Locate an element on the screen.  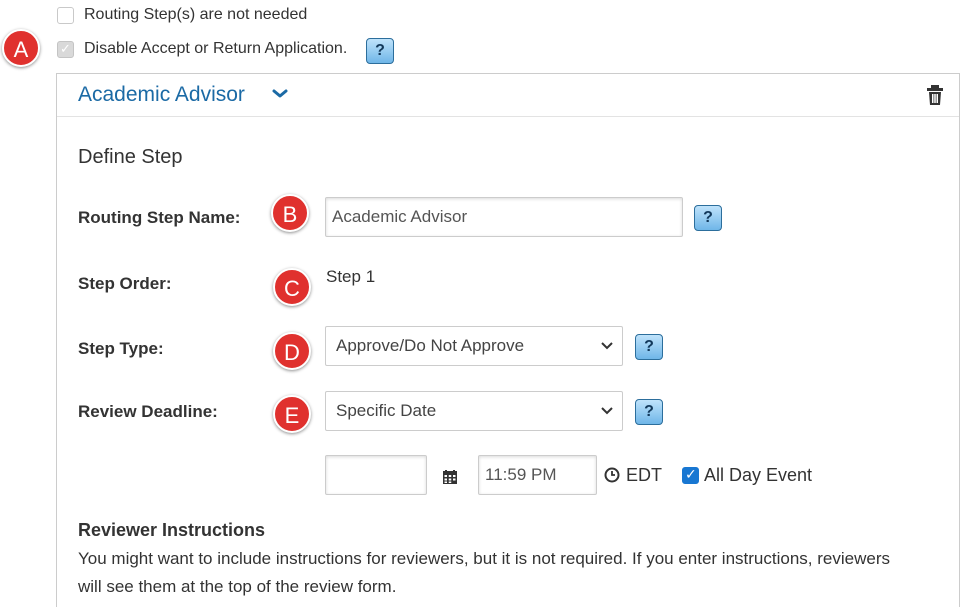
clock-icon is located at coordinates (612, 475).